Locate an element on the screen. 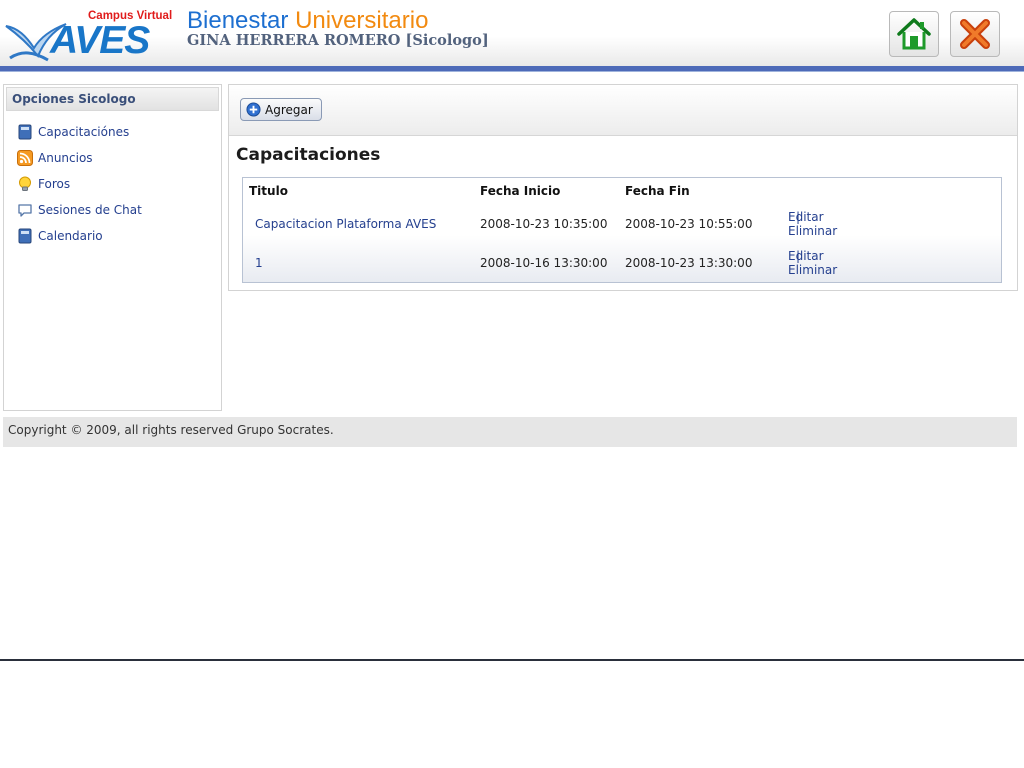 Image resolution: width=1024 pixels, height=768 pixels. column-header-fecha-inicio: Fecha Inicio is located at coordinates (520, 191).